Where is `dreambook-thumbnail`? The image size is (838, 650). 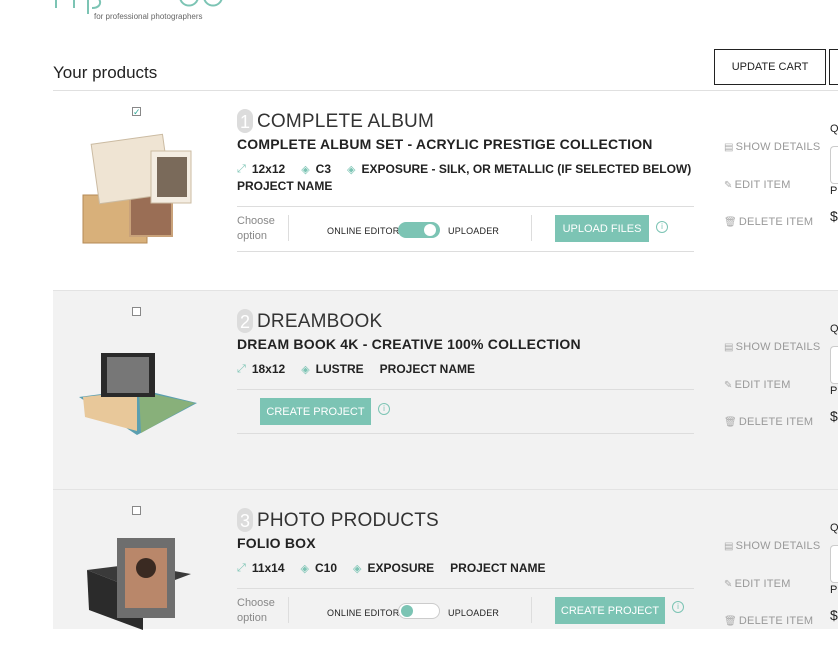
dreambook-thumbnail is located at coordinates (138, 394).